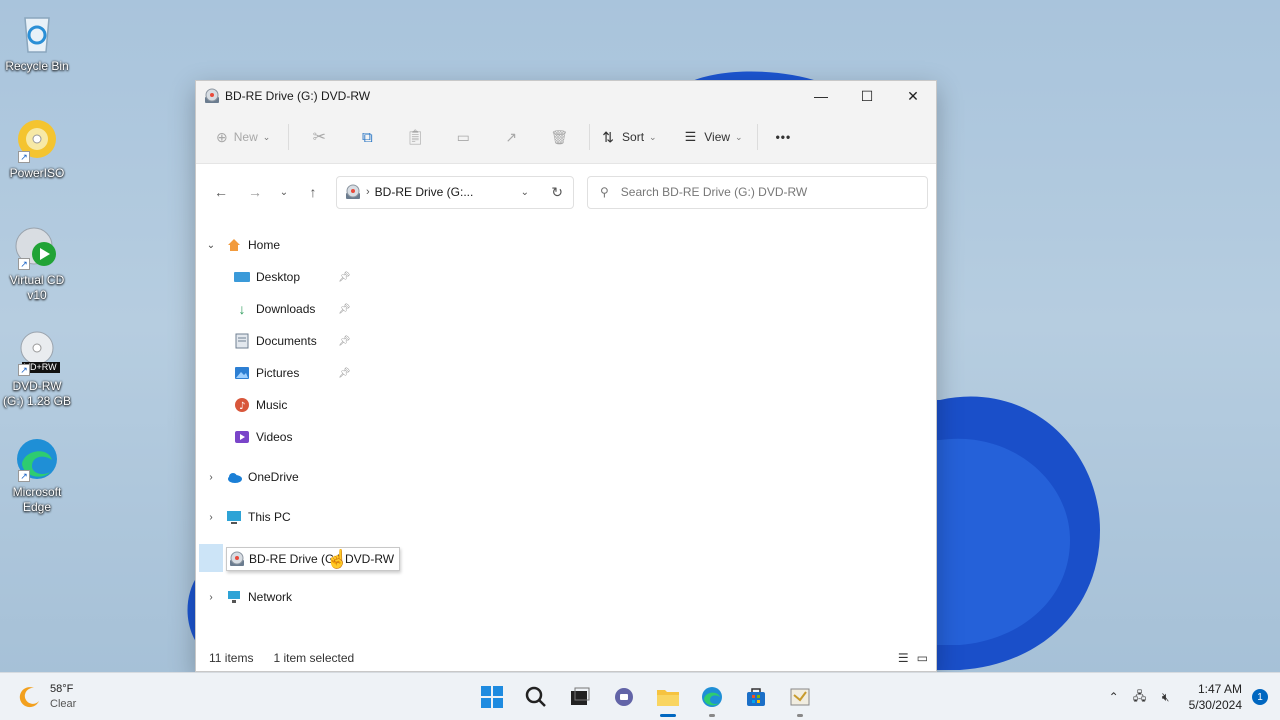 The height and width of the screenshot is (720, 1280). What do you see at coordinates (242, 373) in the screenshot?
I see `pictures-icon` at bounding box center [242, 373].